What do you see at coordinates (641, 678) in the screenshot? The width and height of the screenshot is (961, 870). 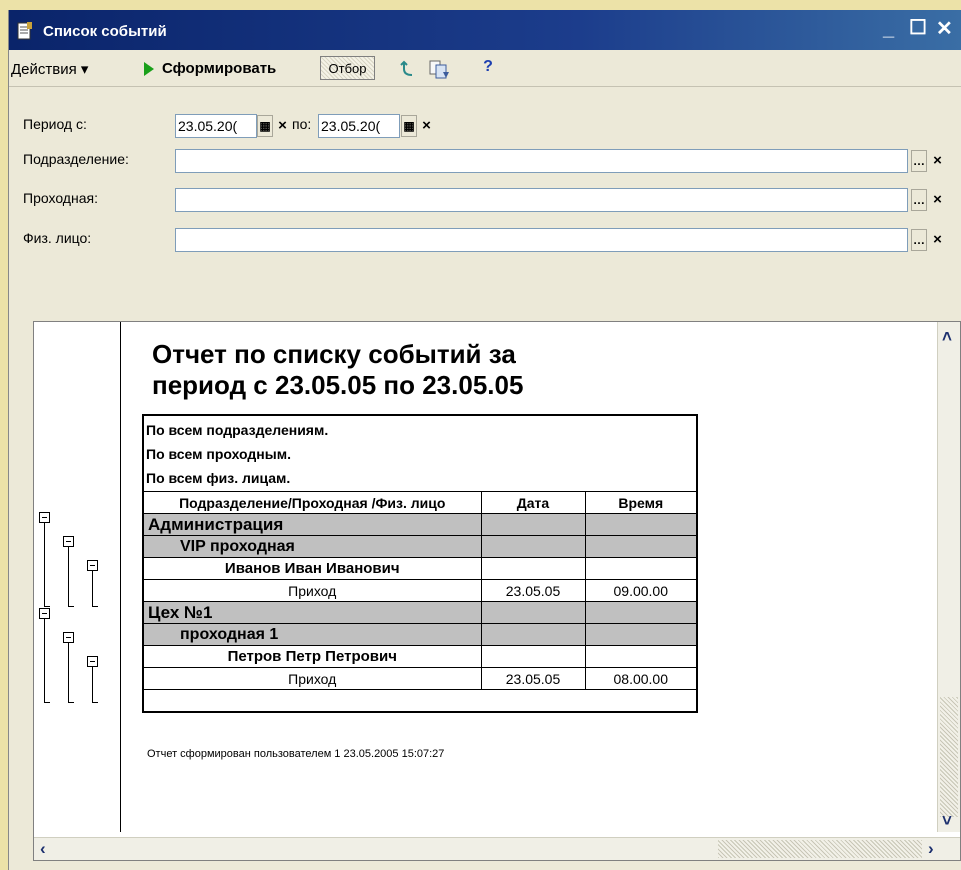 I see `row-time: 08.00.00` at bounding box center [641, 678].